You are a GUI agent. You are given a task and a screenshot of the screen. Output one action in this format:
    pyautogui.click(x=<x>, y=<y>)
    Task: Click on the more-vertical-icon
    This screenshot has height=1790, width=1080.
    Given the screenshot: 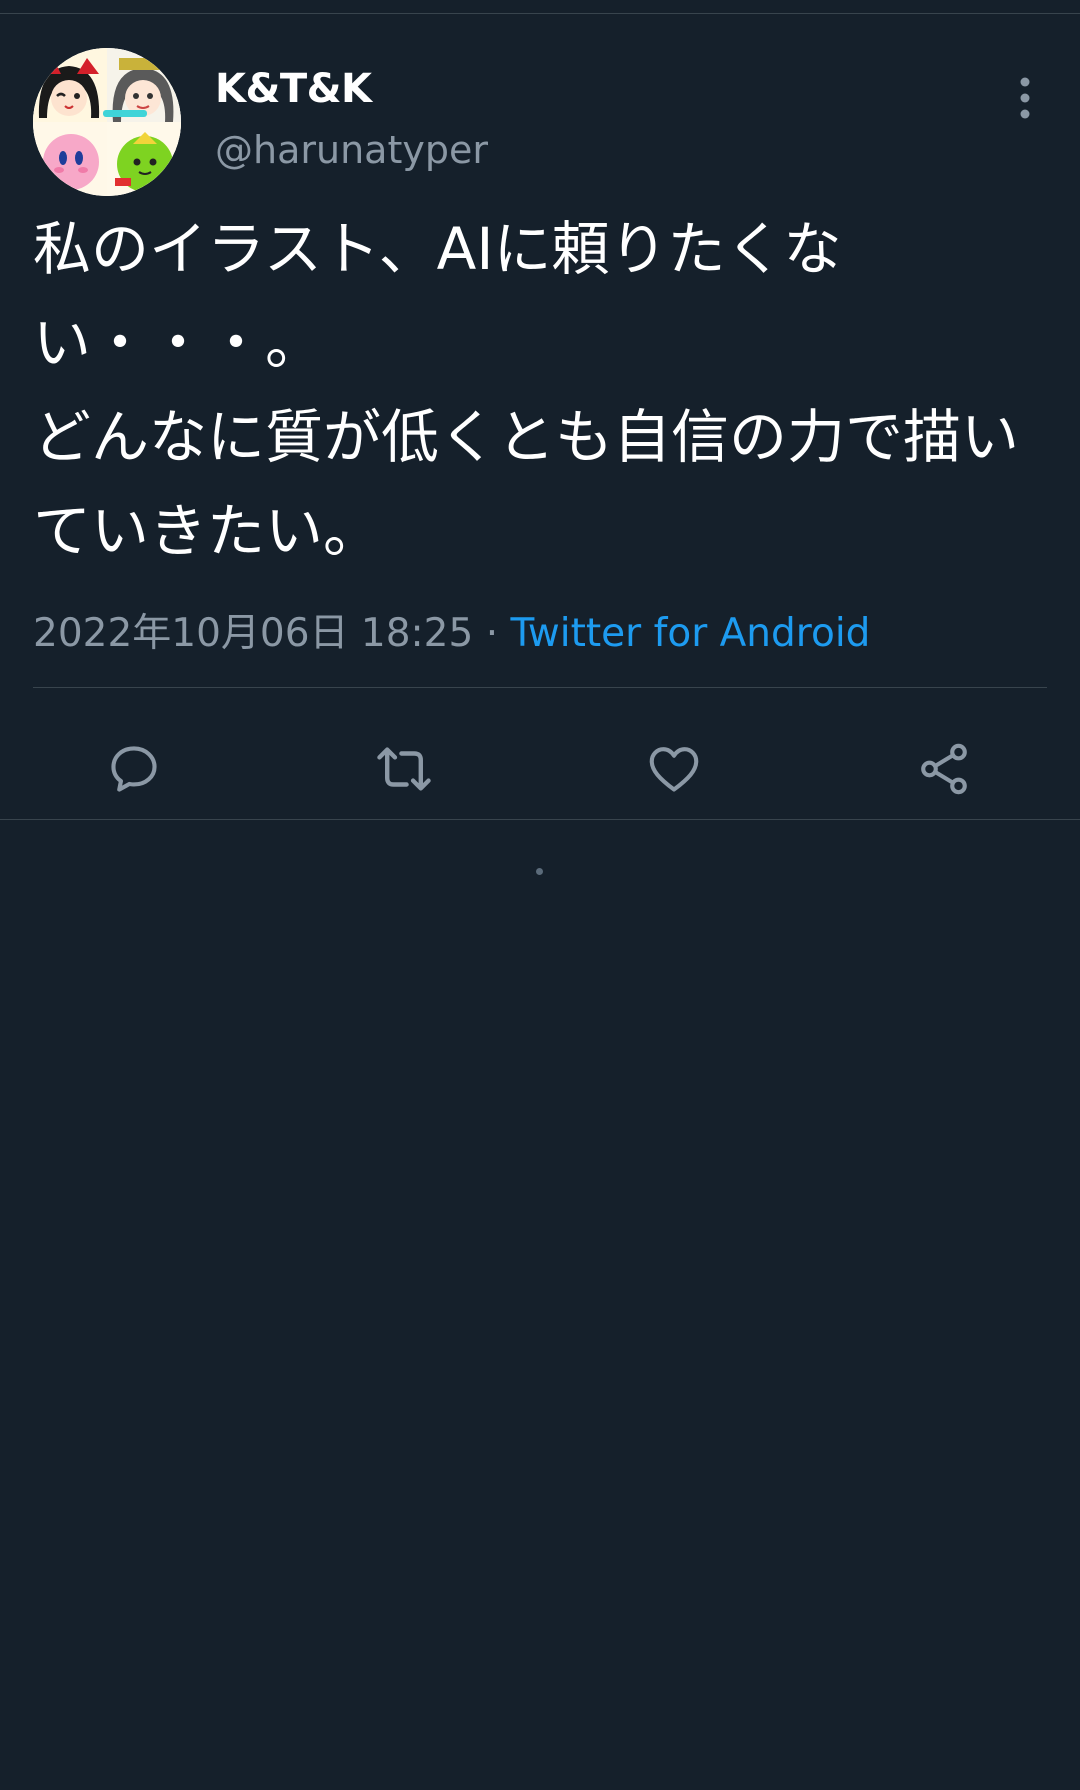 What is the action you would take?
    pyautogui.click(x=1025, y=98)
    